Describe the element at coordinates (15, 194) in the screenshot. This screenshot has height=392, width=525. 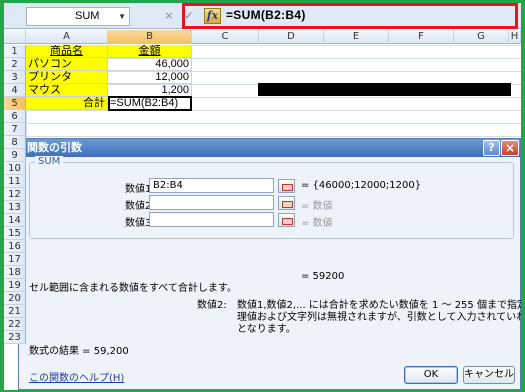
I see `row-header-12: 12` at that location.